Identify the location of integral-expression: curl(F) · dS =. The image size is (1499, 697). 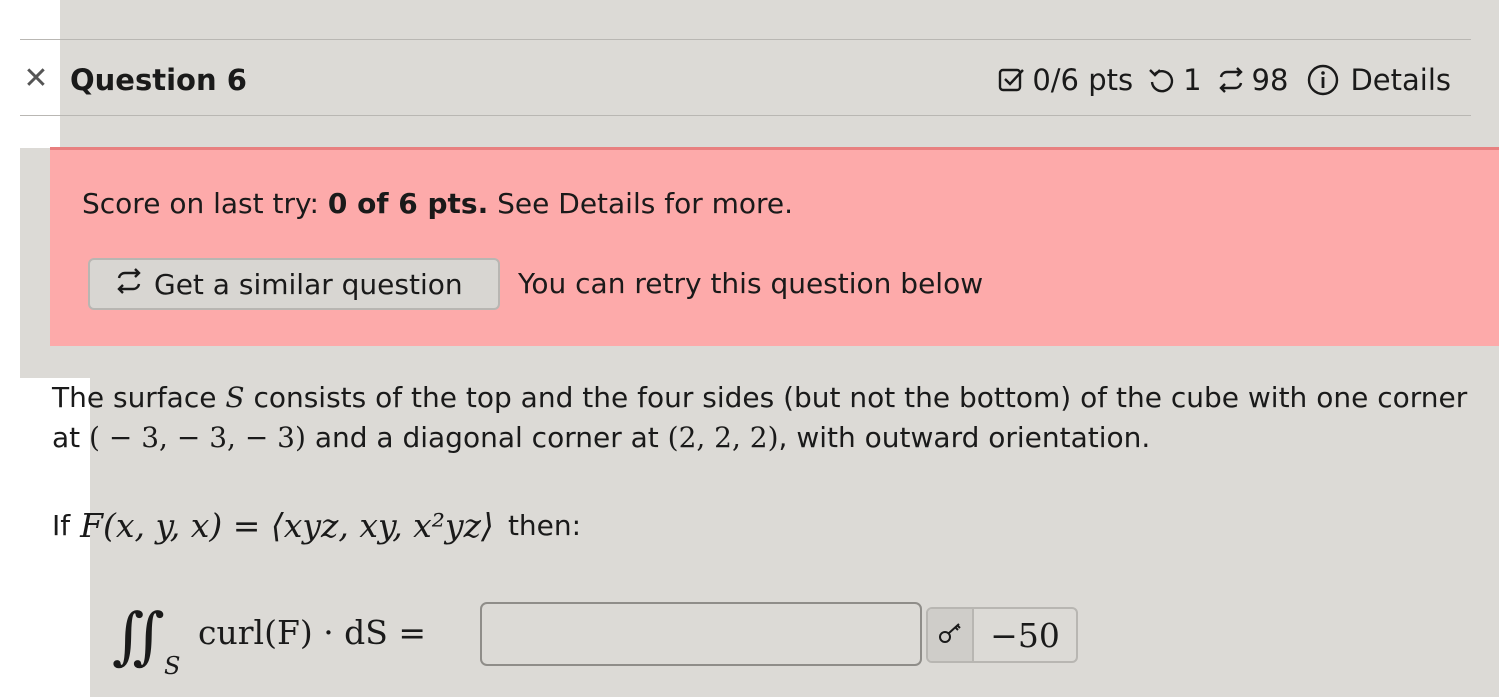
(312, 632).